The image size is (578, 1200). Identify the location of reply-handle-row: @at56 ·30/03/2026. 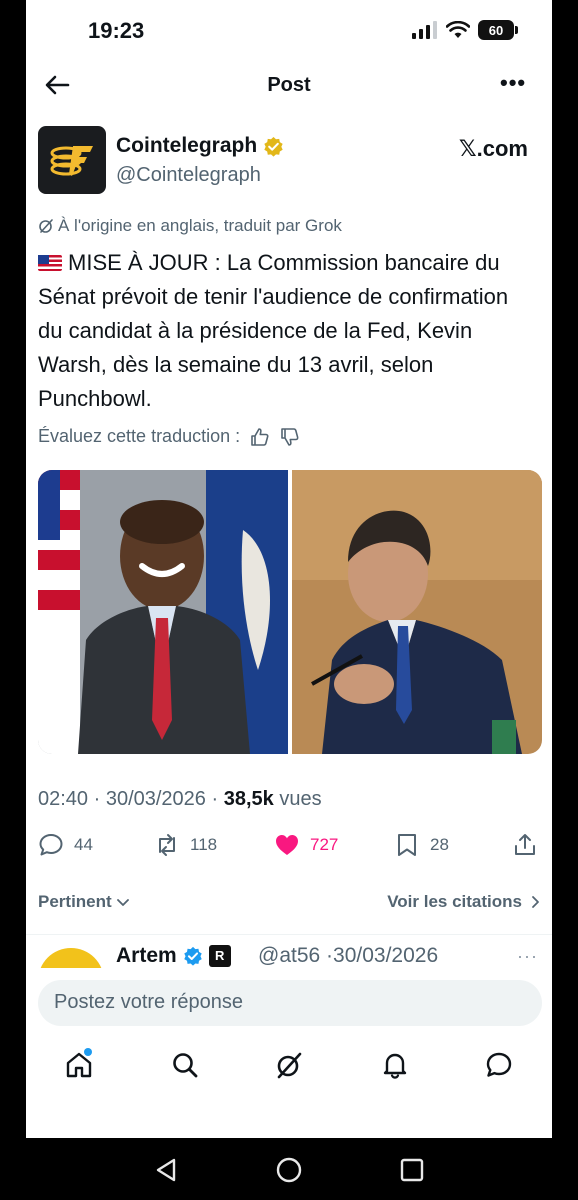
(348, 956).